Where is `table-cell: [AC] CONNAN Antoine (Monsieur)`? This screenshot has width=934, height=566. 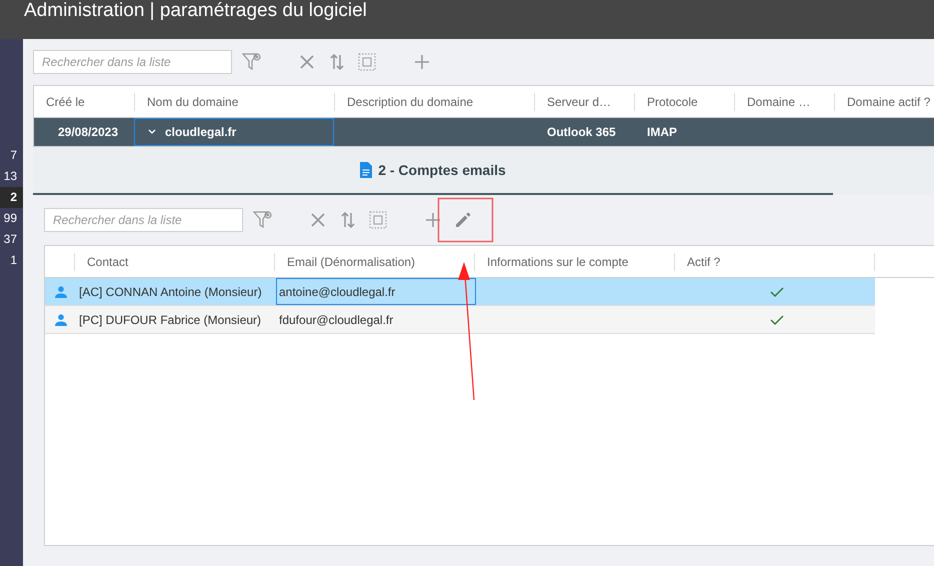 table-cell: [AC] CONNAN Antoine (Monsieur) is located at coordinates (170, 291).